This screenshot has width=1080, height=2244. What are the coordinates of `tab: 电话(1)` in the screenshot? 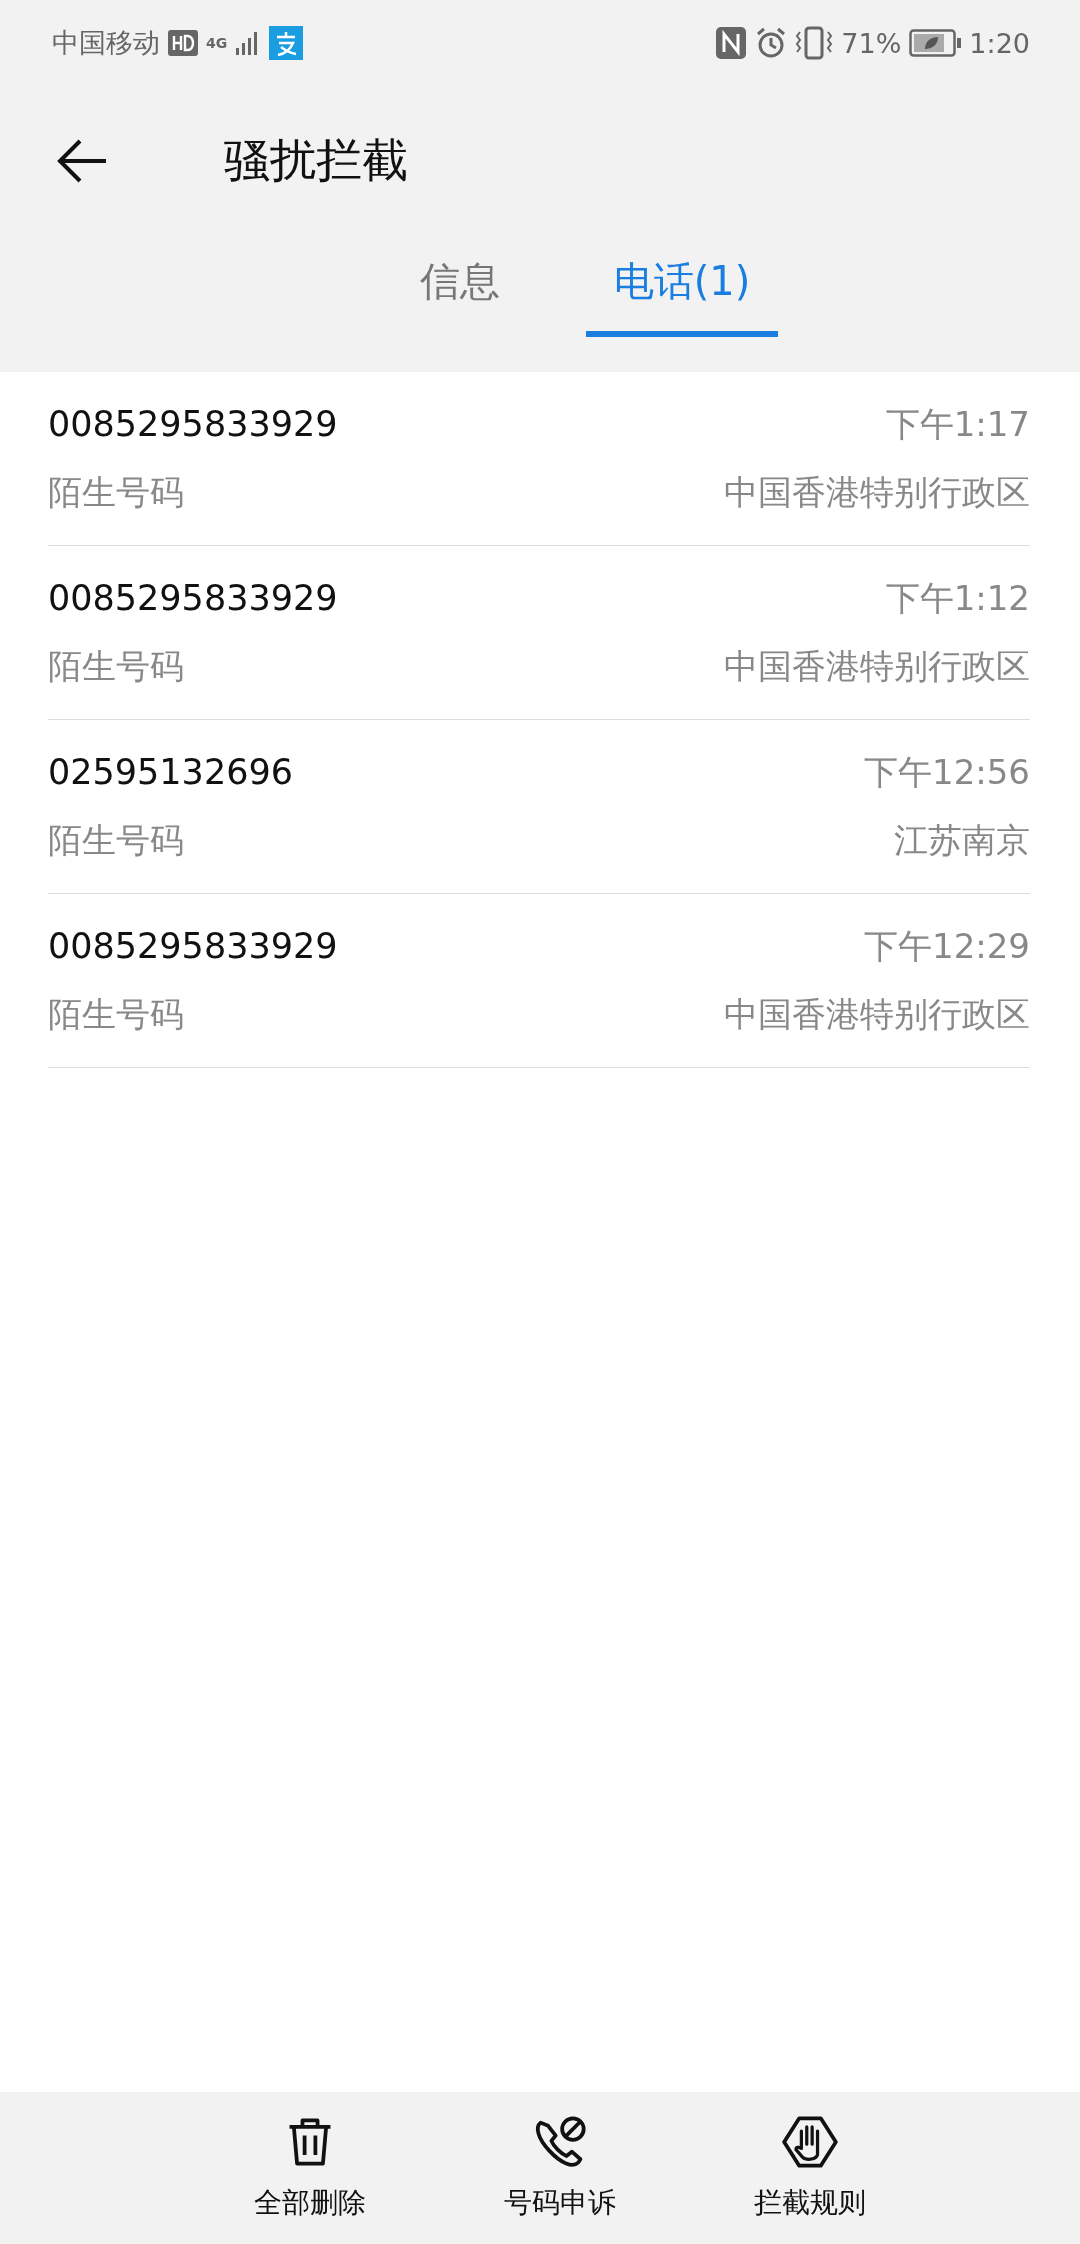 It's located at (682, 286).